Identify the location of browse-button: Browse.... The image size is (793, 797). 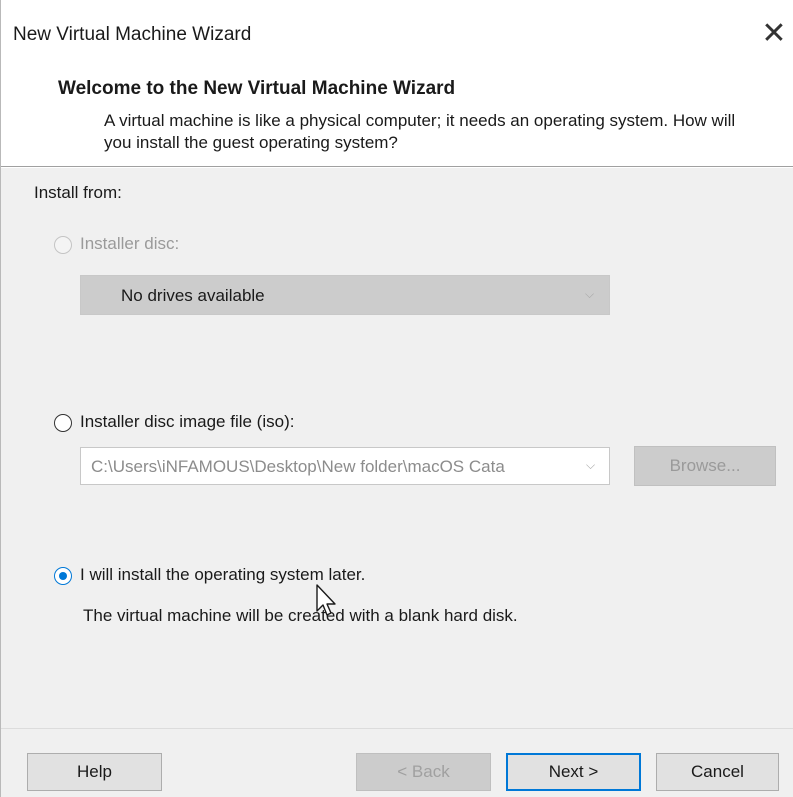
(705, 466).